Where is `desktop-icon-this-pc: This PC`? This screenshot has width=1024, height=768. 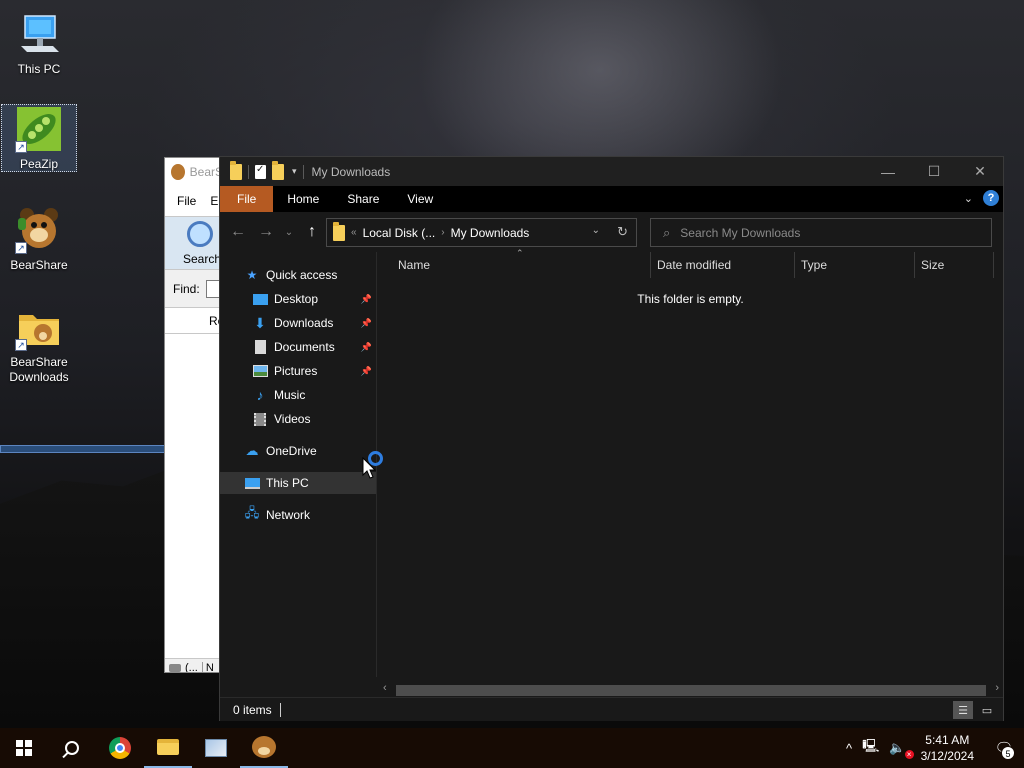 desktop-icon-this-pc: This PC is located at coordinates (39, 43).